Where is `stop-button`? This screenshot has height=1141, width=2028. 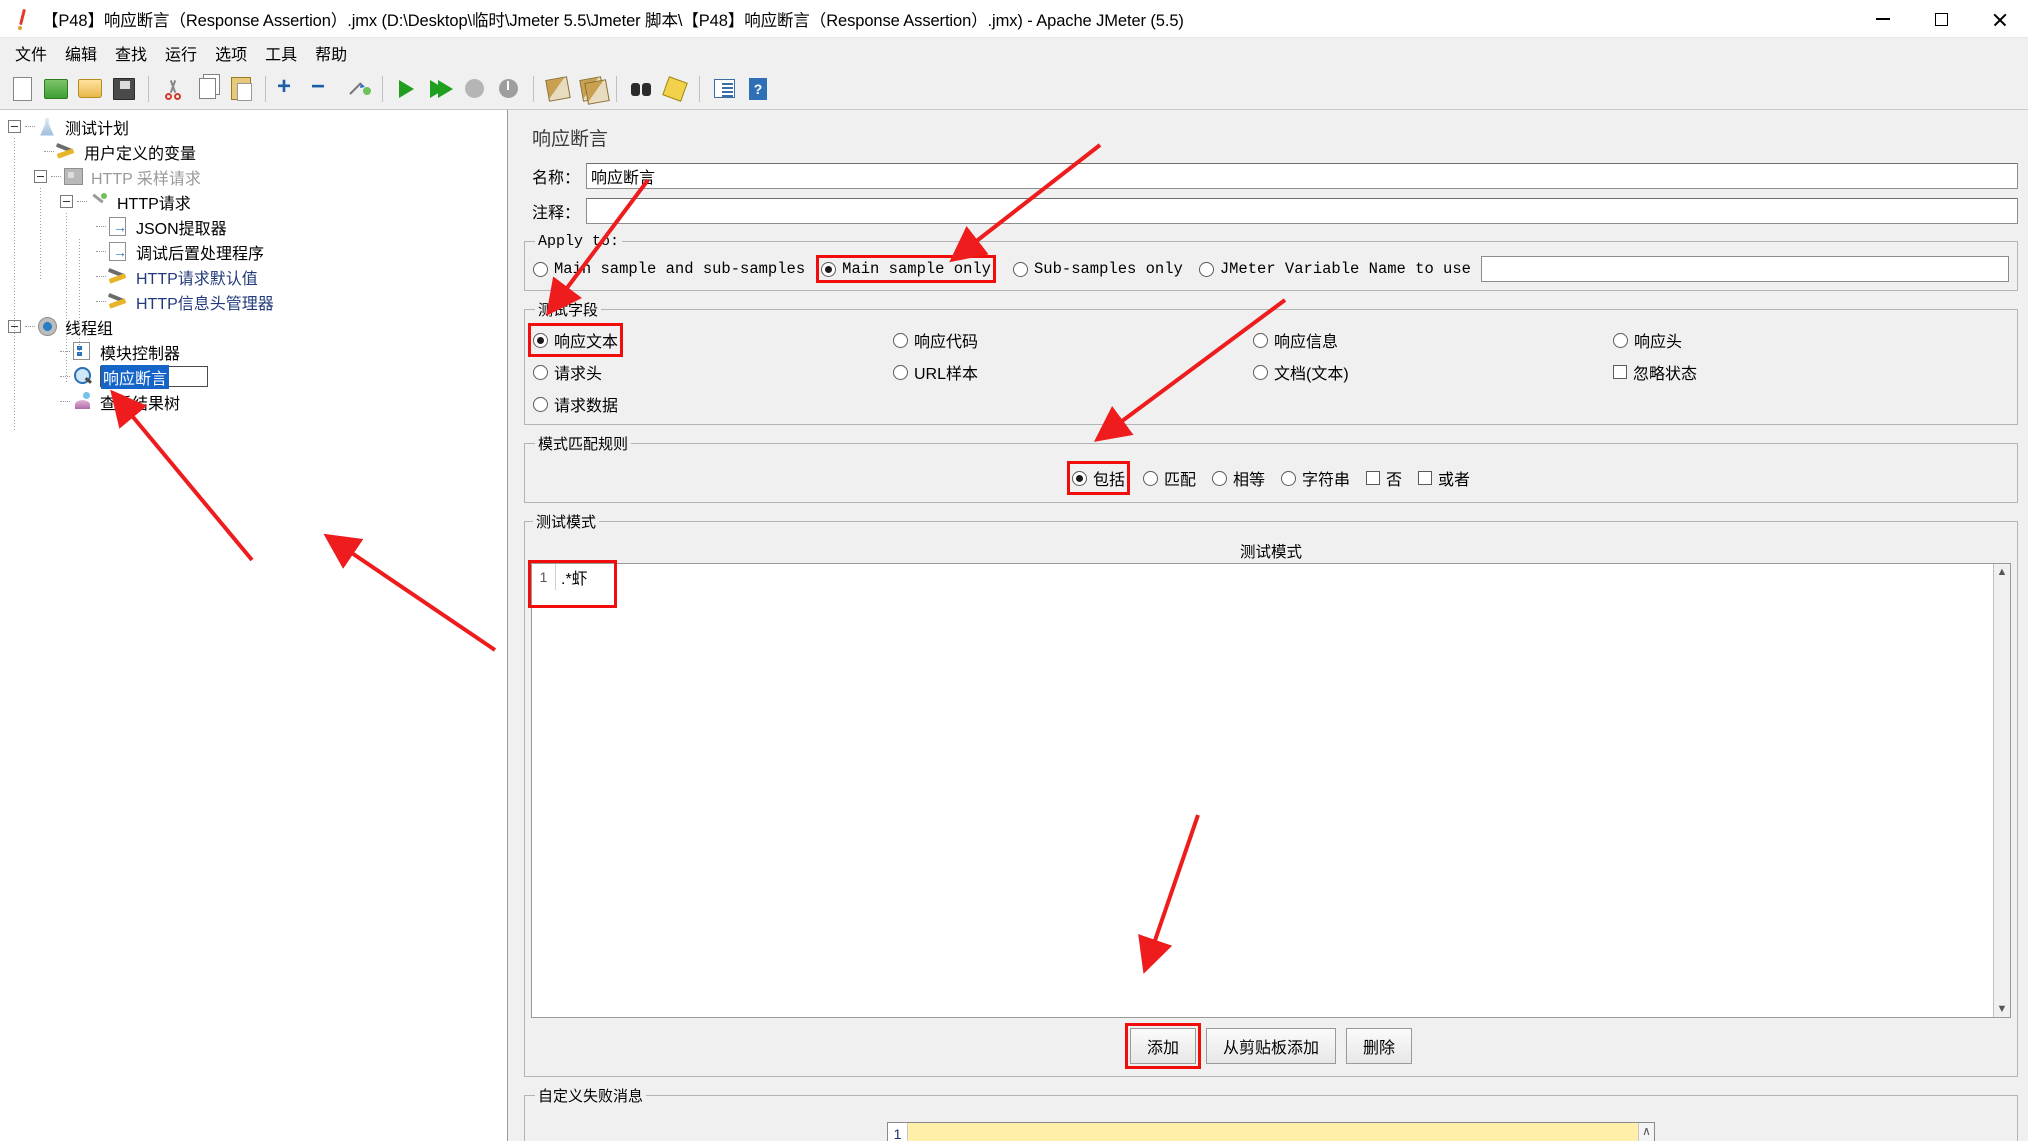
stop-button is located at coordinates (475, 89).